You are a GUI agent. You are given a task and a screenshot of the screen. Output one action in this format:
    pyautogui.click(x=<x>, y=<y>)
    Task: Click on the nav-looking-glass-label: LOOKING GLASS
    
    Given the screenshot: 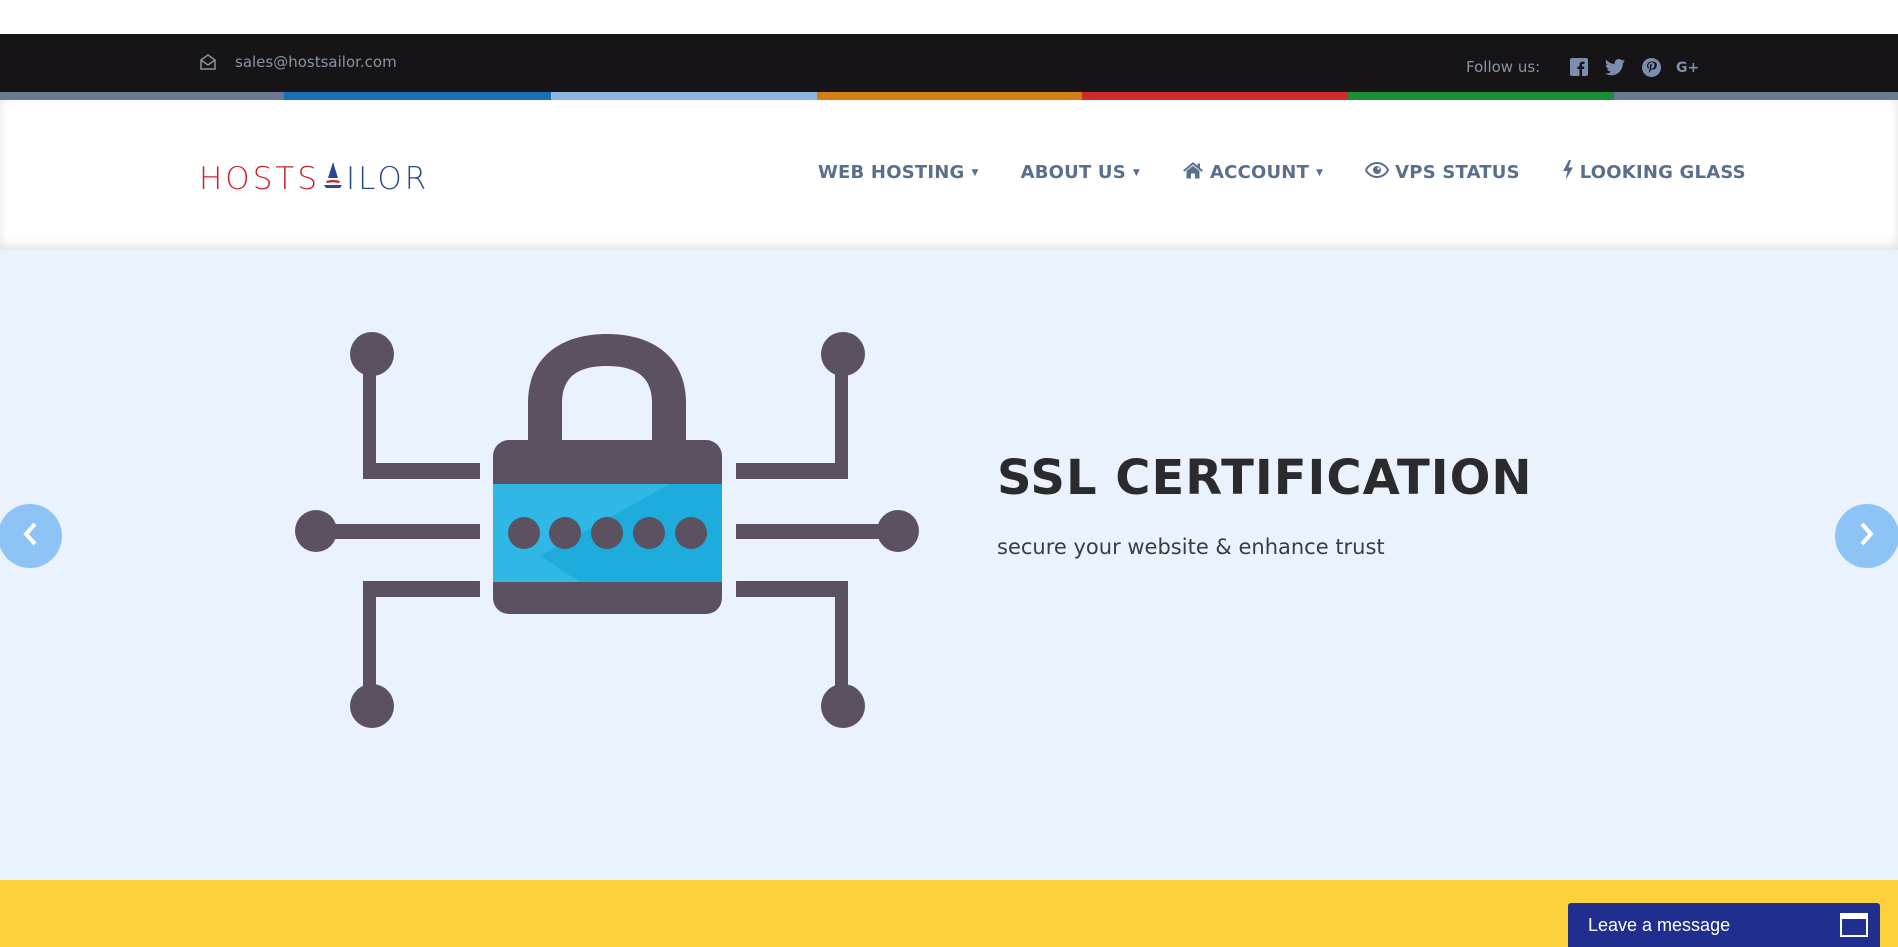 What is the action you would take?
    pyautogui.click(x=1662, y=172)
    